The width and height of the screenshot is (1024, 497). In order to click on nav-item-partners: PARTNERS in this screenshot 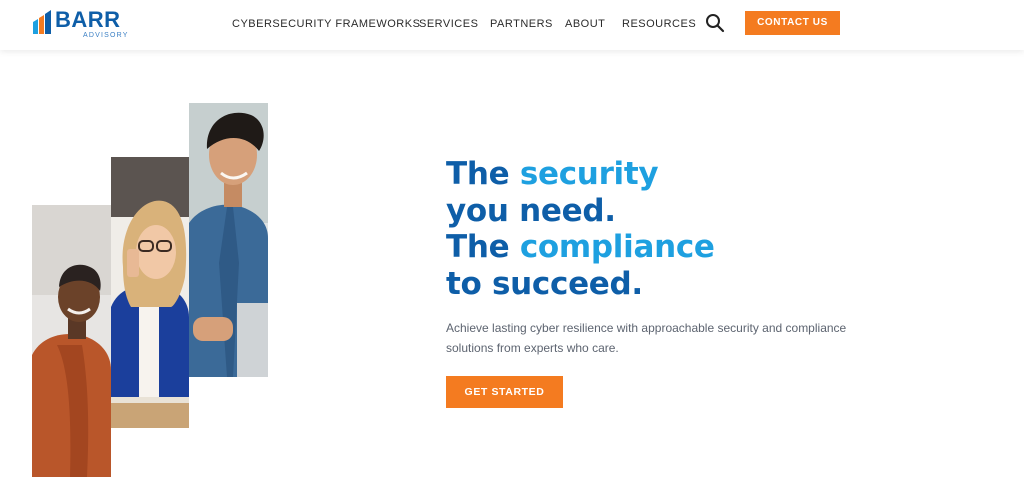, I will do `click(521, 24)`.